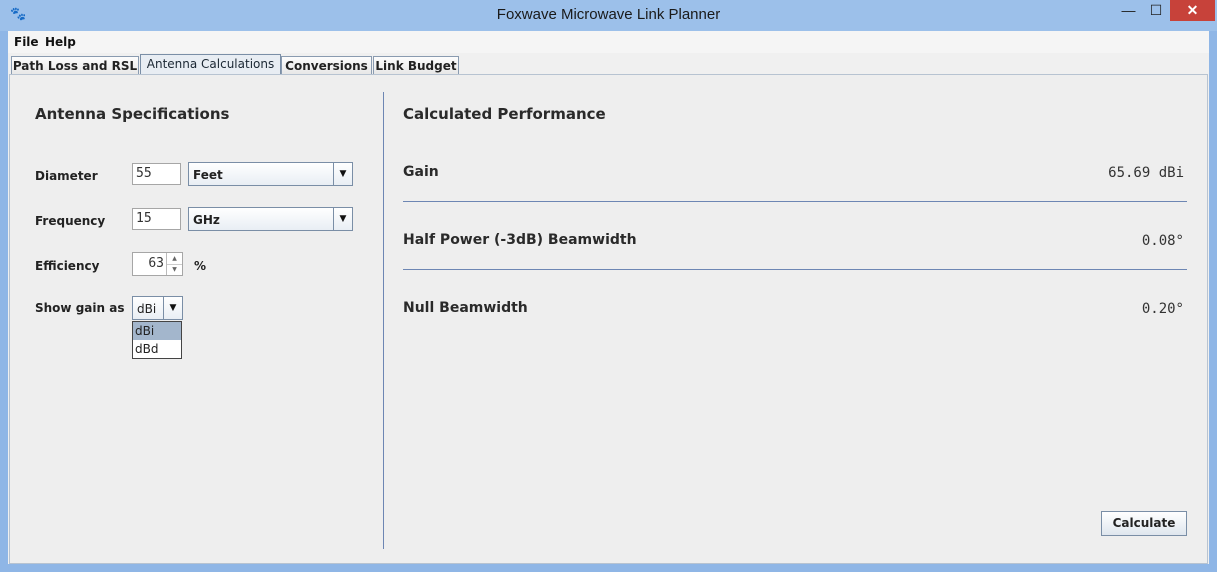  What do you see at coordinates (421, 172) in the screenshot?
I see `gain-label: Gain` at bounding box center [421, 172].